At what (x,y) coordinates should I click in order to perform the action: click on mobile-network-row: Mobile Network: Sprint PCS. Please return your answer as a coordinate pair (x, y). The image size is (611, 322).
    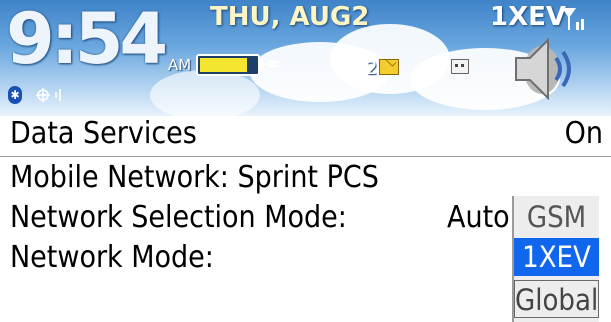
    Looking at the image, I should click on (305, 178).